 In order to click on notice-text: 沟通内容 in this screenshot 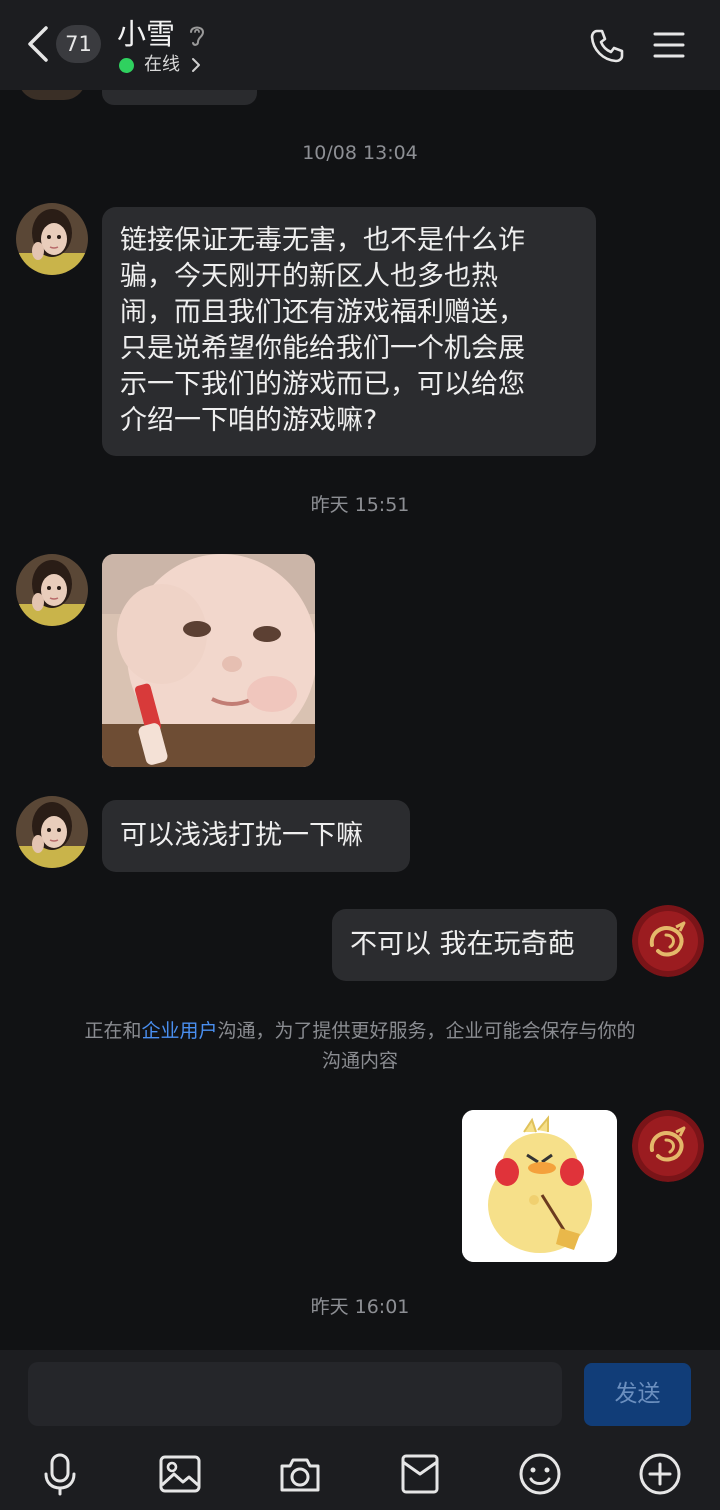, I will do `click(359, 1061)`.